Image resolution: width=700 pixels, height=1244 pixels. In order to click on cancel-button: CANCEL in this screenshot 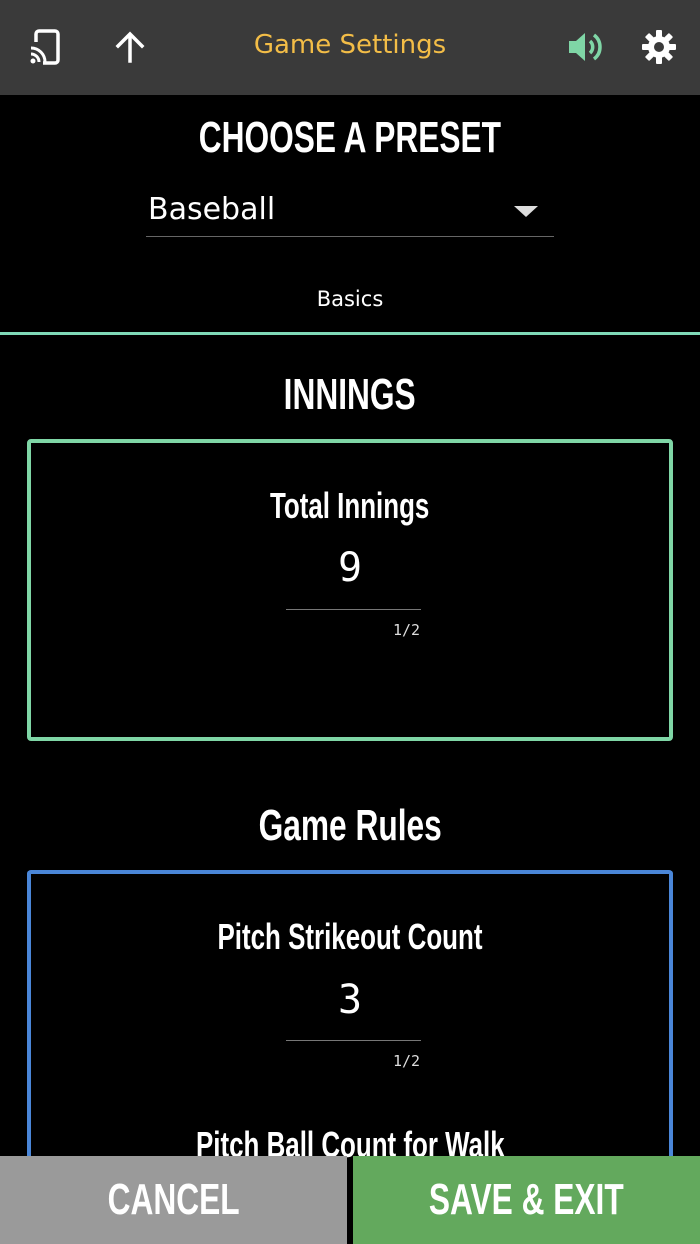, I will do `click(173, 1200)`.